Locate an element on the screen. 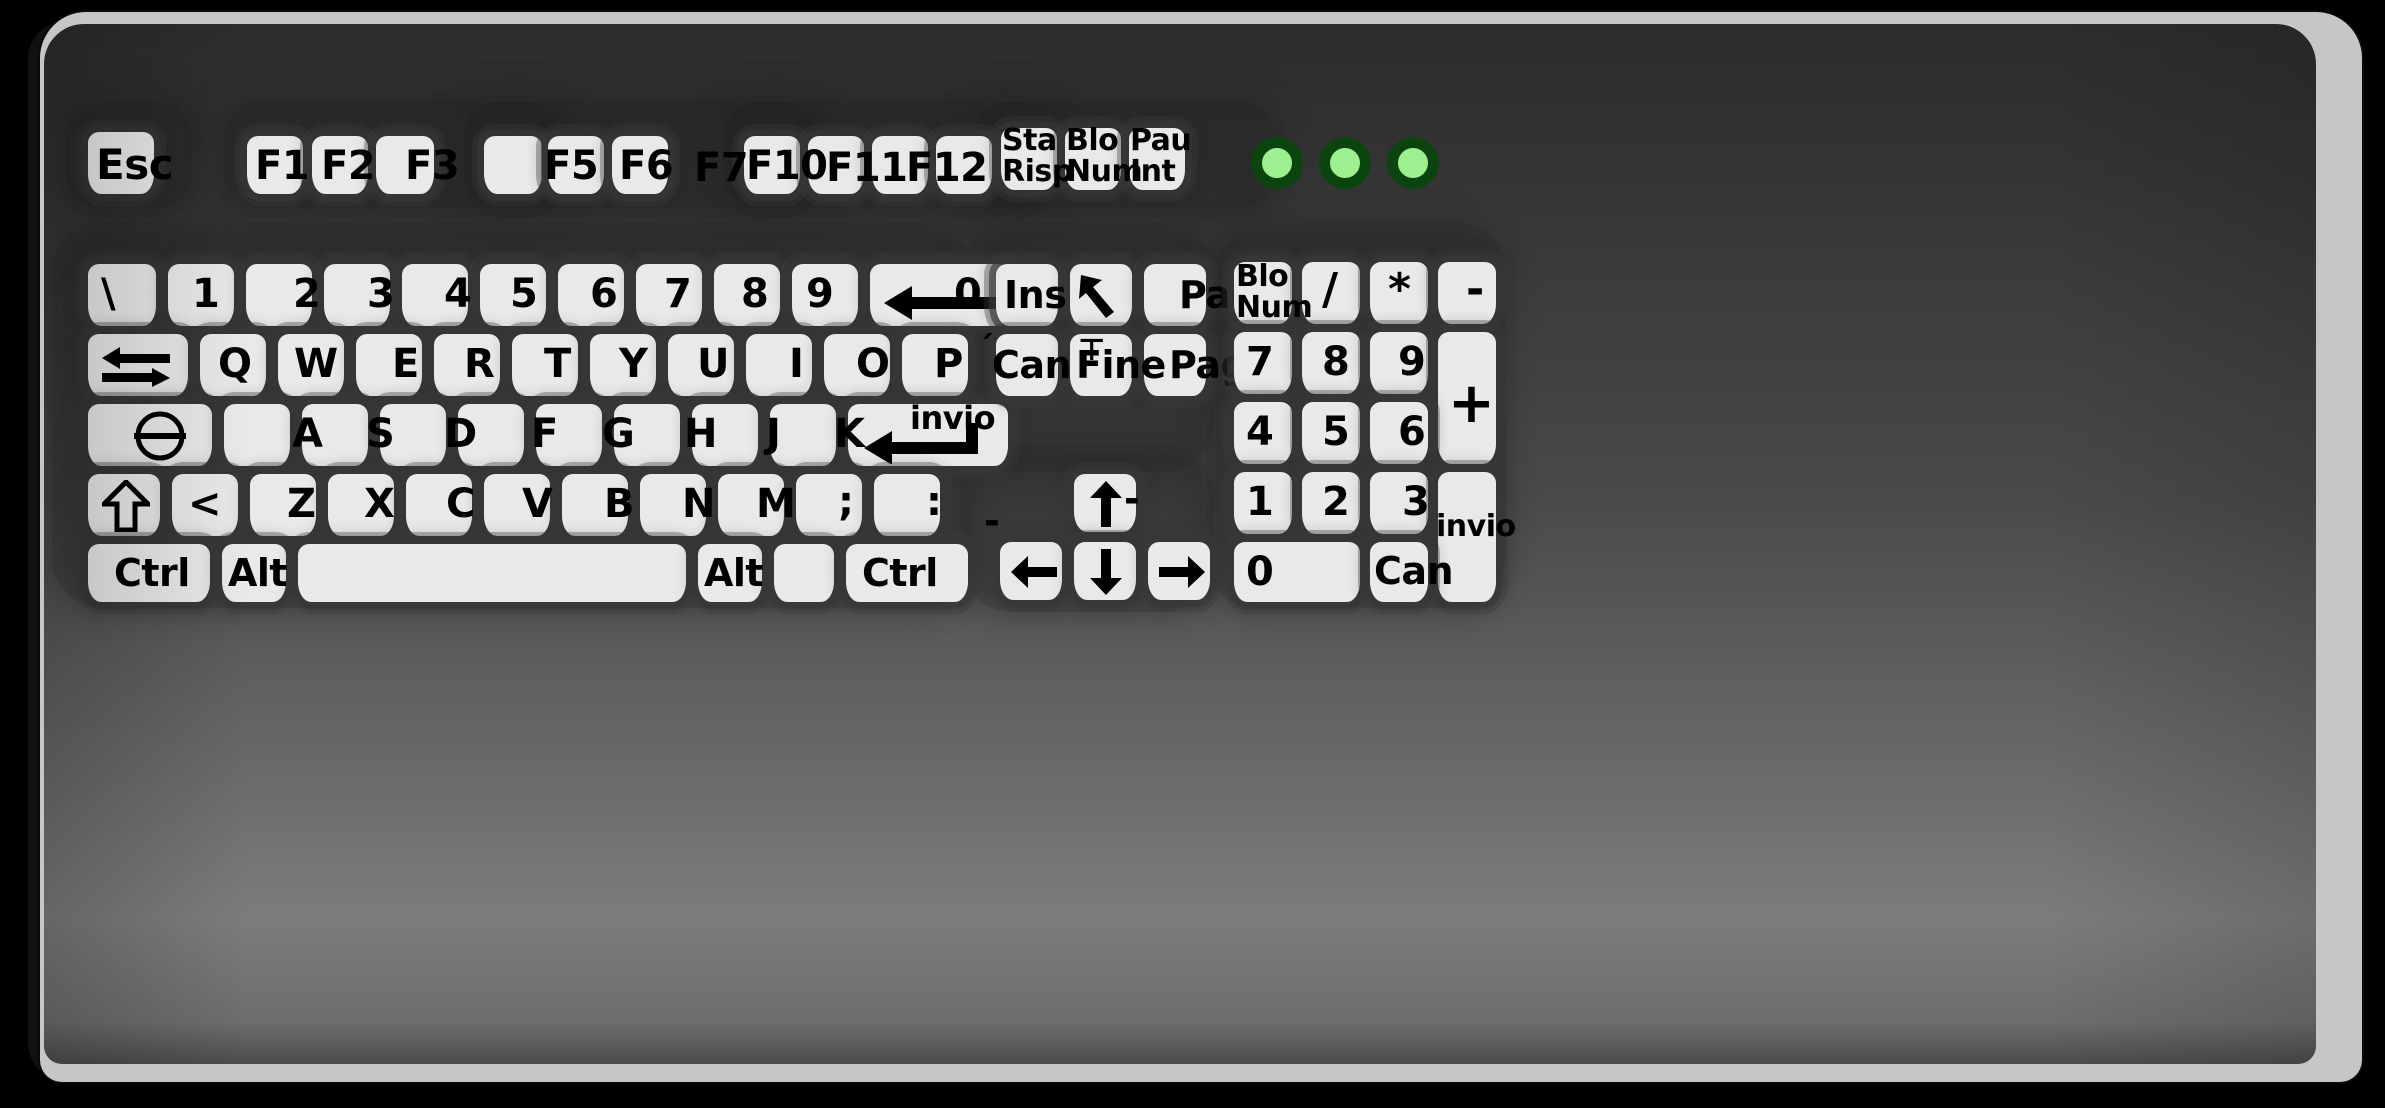 The width and height of the screenshot is (2385, 1108). label-5: 5 is located at coordinates (524, 294).